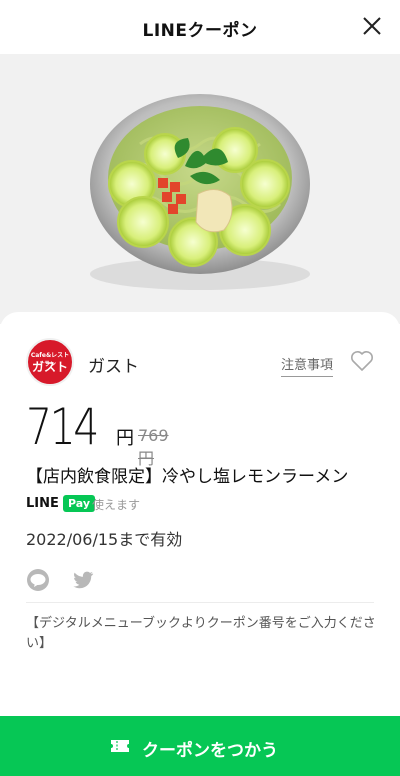  I want to click on notes-link: 注意事項, so click(307, 365).